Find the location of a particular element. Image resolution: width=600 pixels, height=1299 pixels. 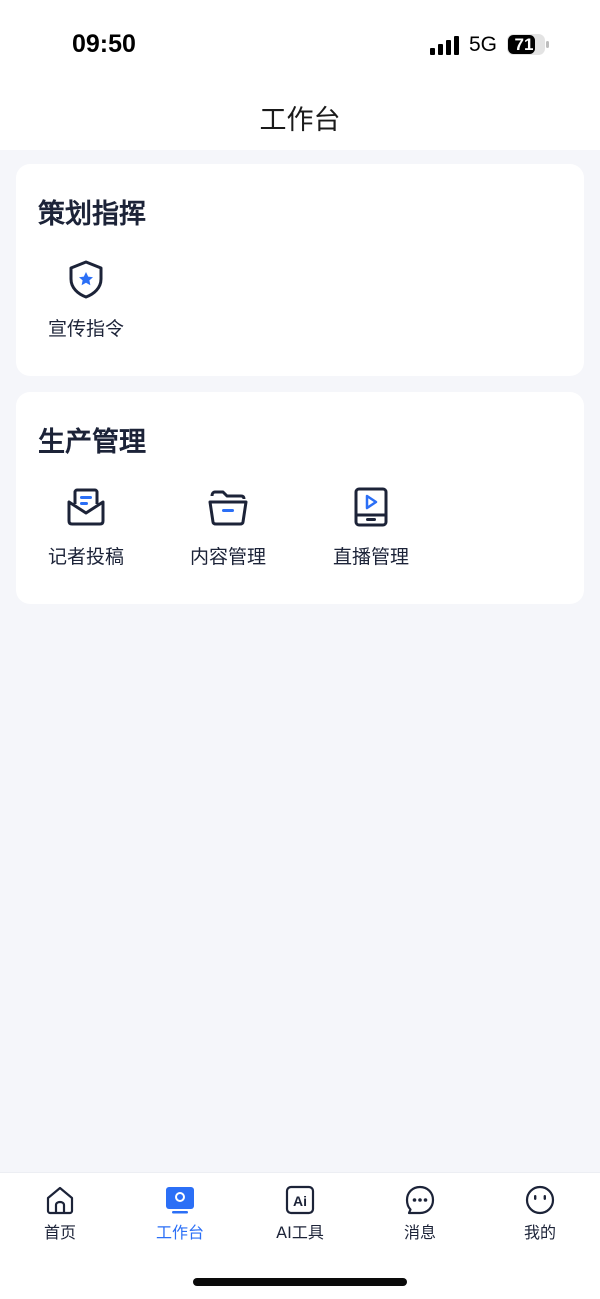

grid-item-label: 记者投稿 is located at coordinates (85, 557).